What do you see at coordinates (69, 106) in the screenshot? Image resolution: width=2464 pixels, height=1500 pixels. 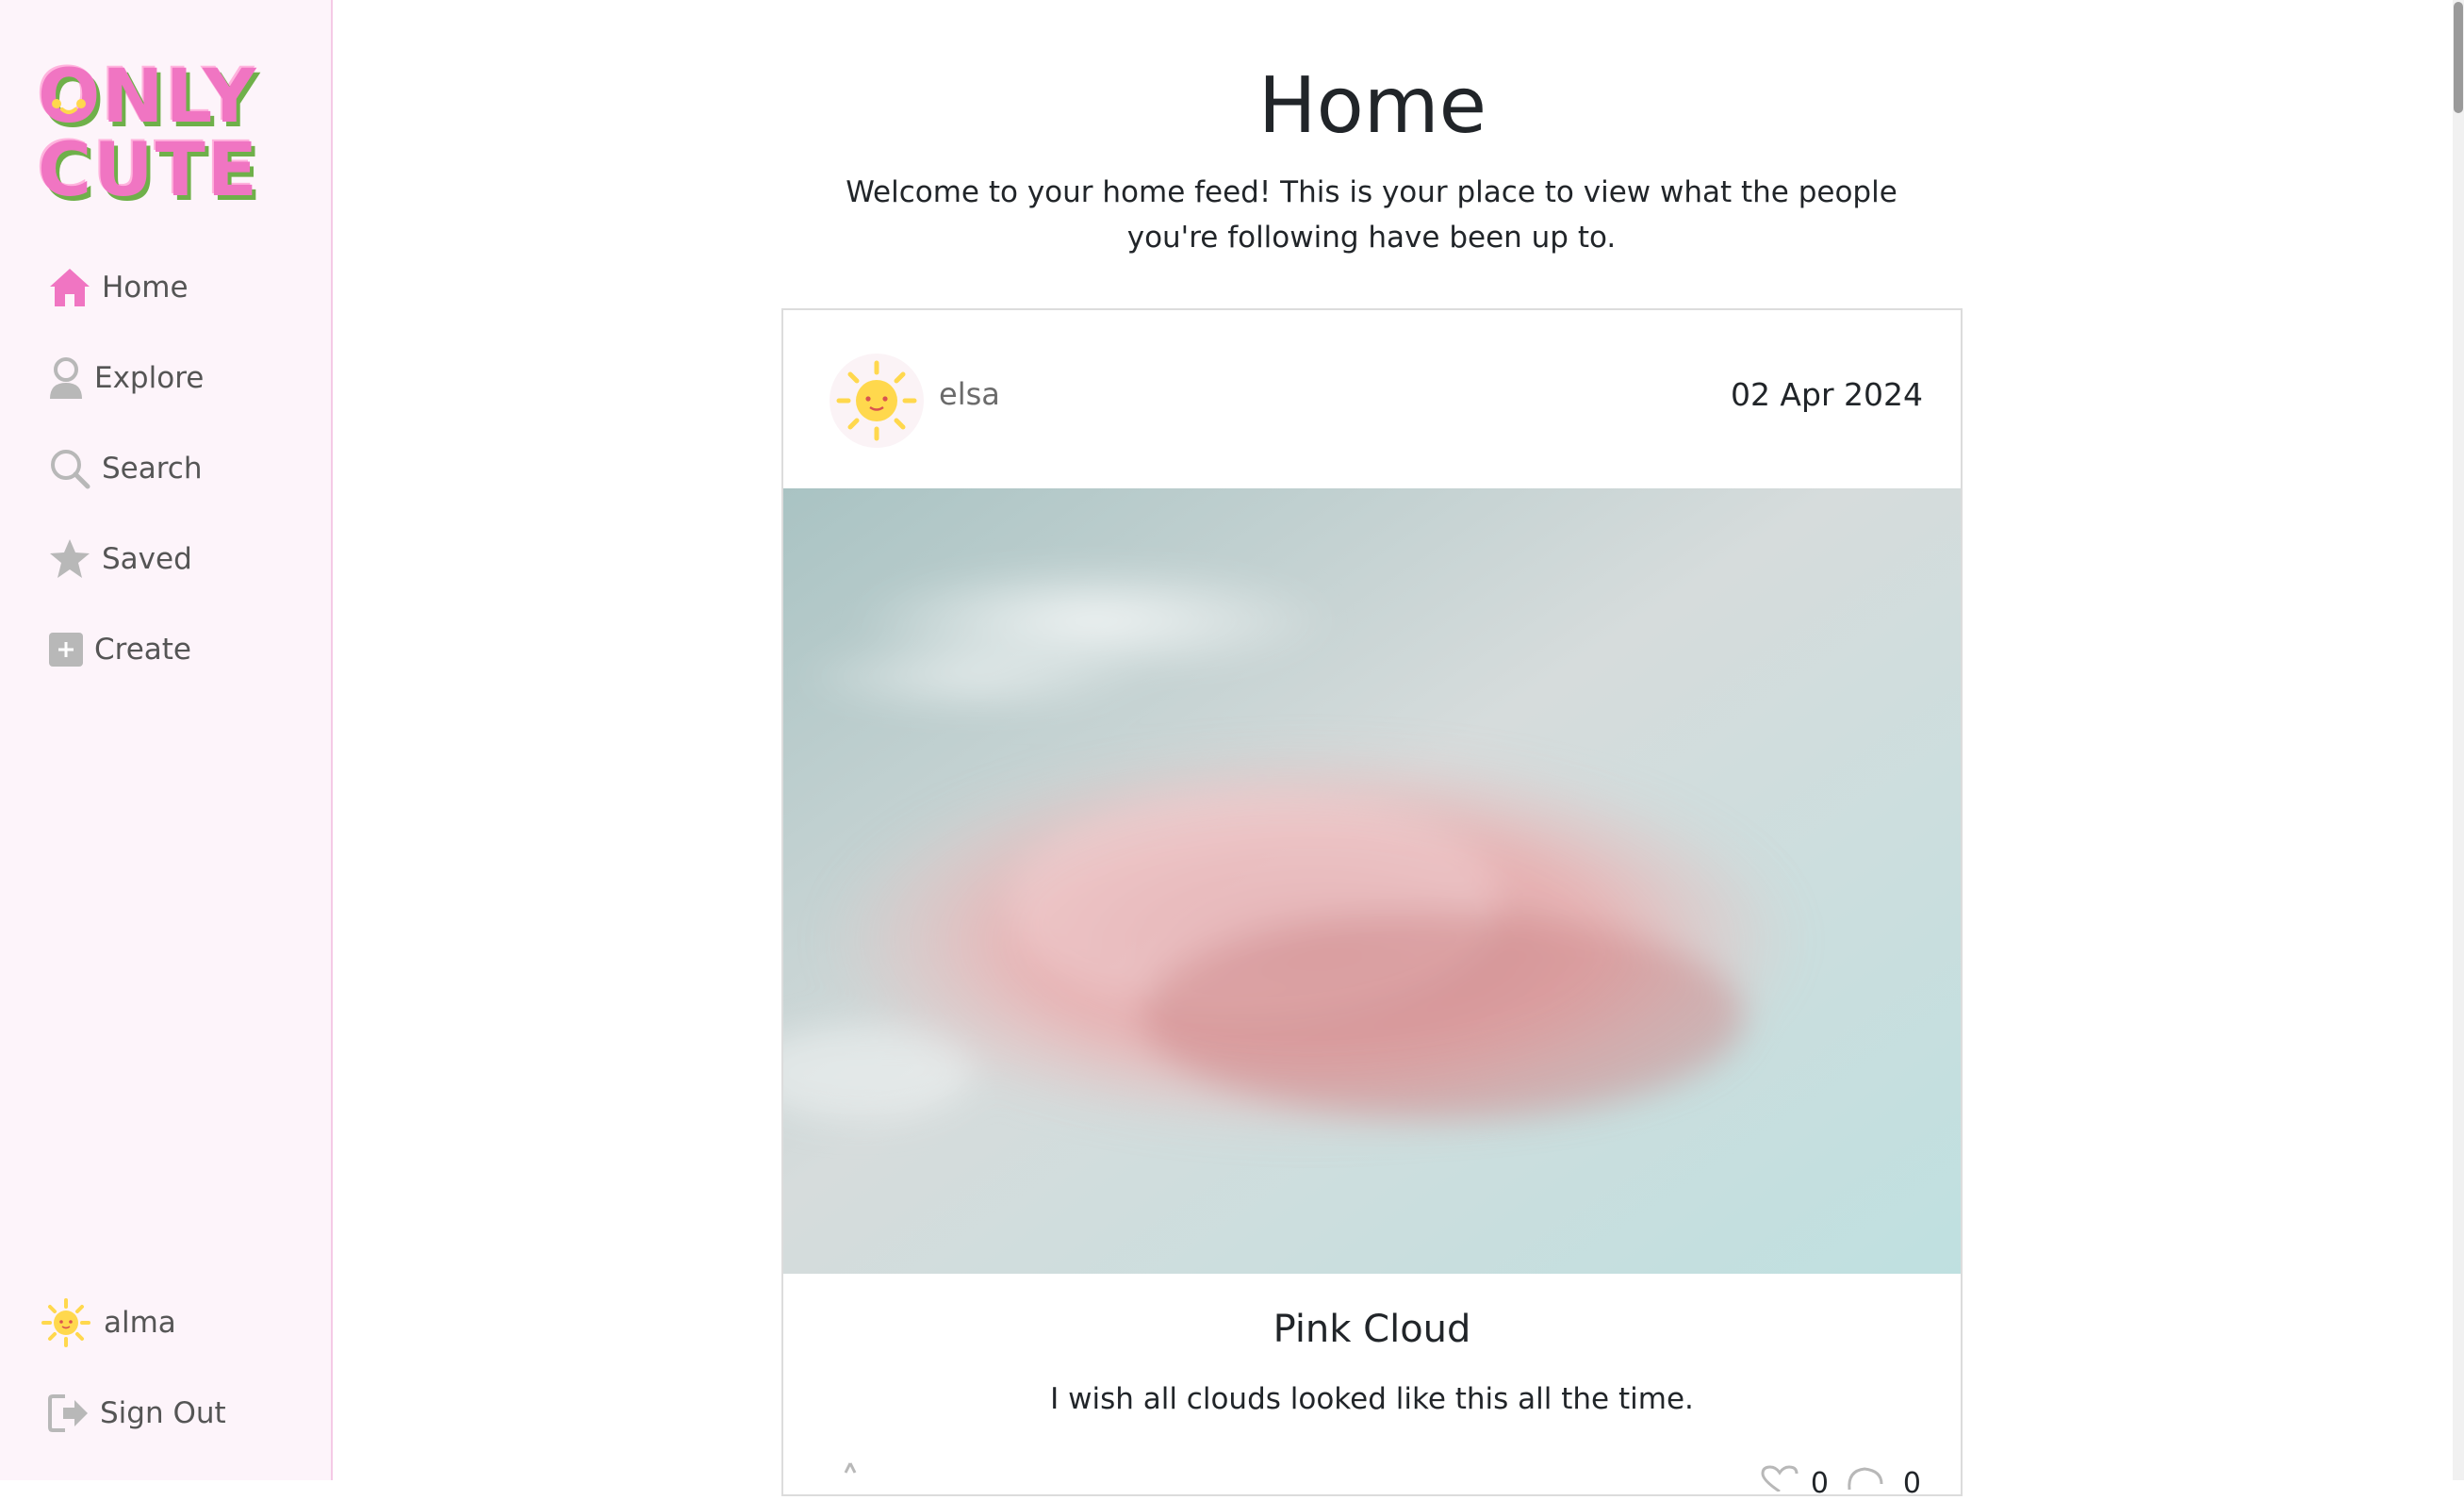 I see `logo-face-icon` at bounding box center [69, 106].